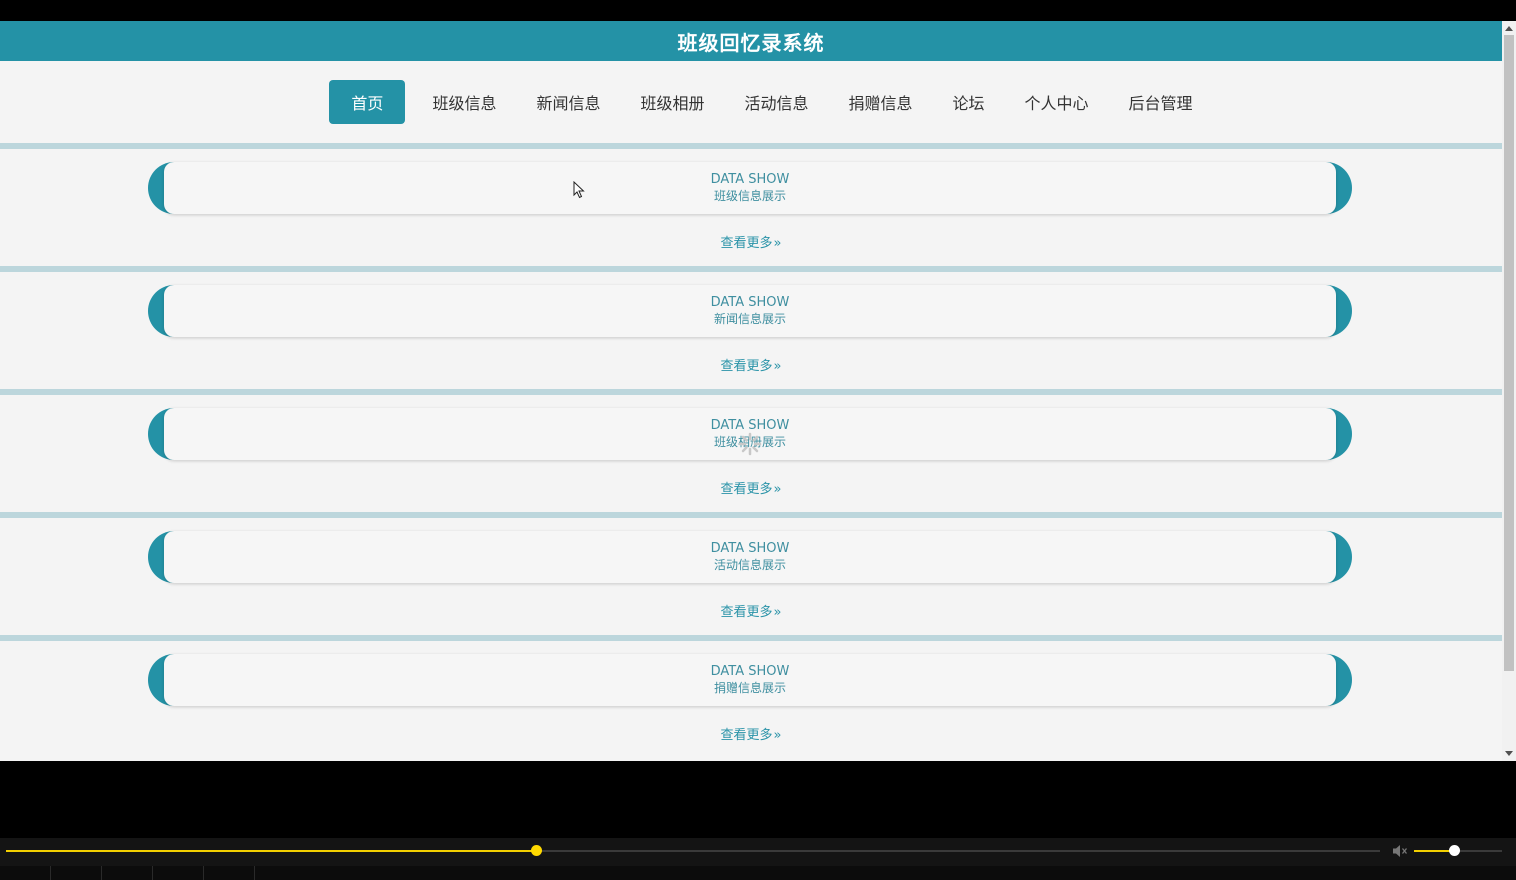 This screenshot has width=1516, height=880. Describe the element at coordinates (1509, 28) in the screenshot. I see `scroll-up-icon` at that location.